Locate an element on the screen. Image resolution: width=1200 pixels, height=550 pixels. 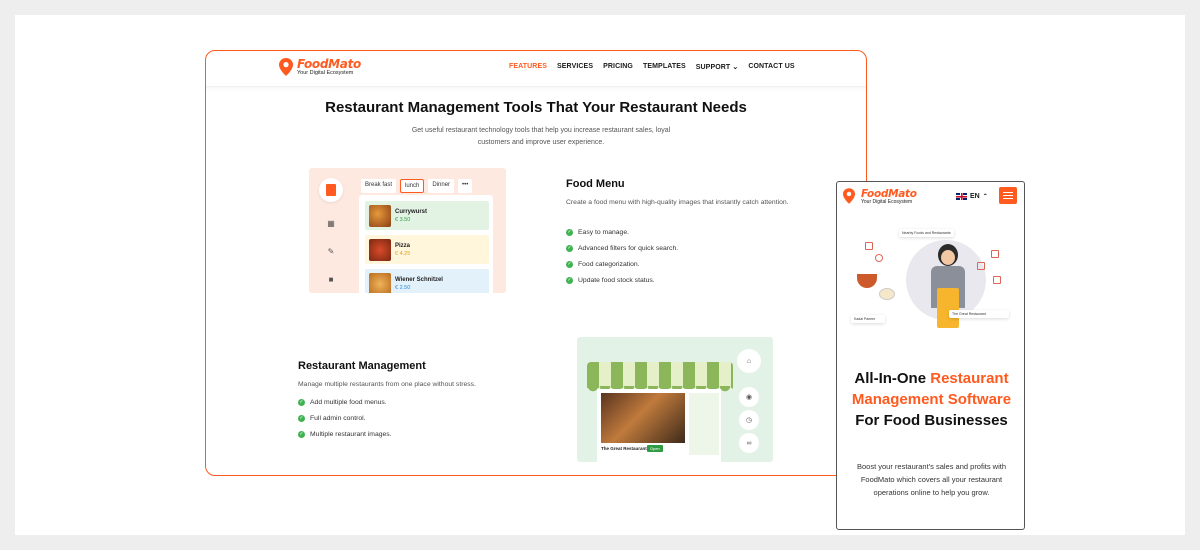
menu-item: Currywurst € 3.50 is located at coordinates (427, 215).